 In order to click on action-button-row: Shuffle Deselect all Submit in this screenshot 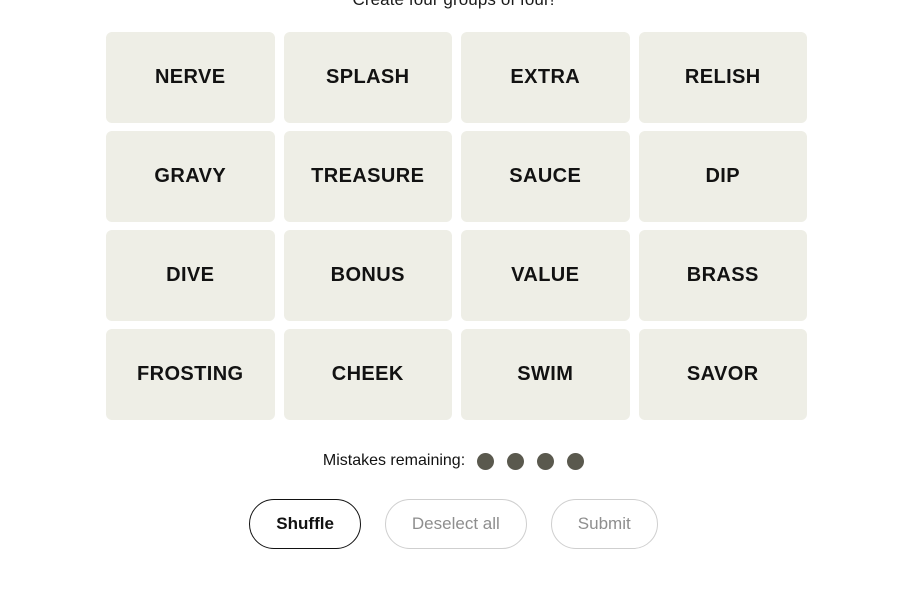, I will do `click(453, 524)`.